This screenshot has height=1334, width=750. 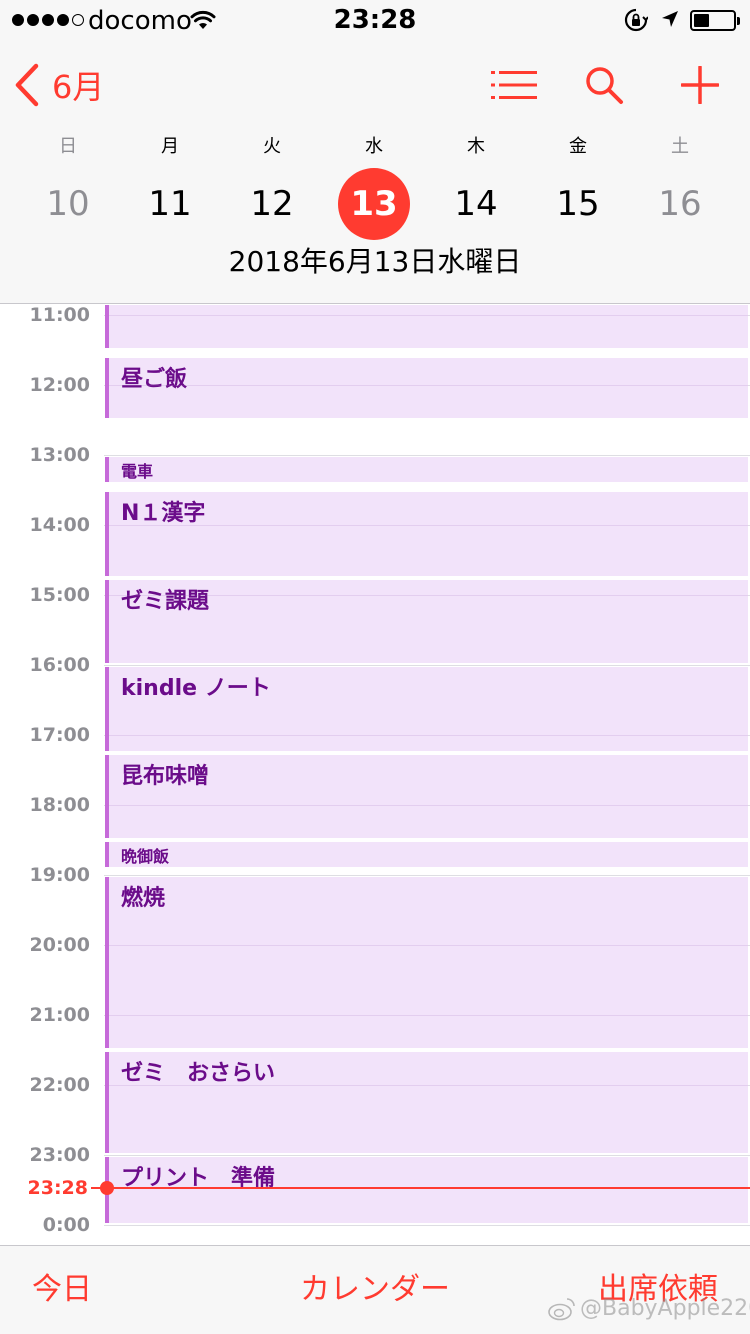 What do you see at coordinates (738, 21) in the screenshot?
I see `battery-tip` at bounding box center [738, 21].